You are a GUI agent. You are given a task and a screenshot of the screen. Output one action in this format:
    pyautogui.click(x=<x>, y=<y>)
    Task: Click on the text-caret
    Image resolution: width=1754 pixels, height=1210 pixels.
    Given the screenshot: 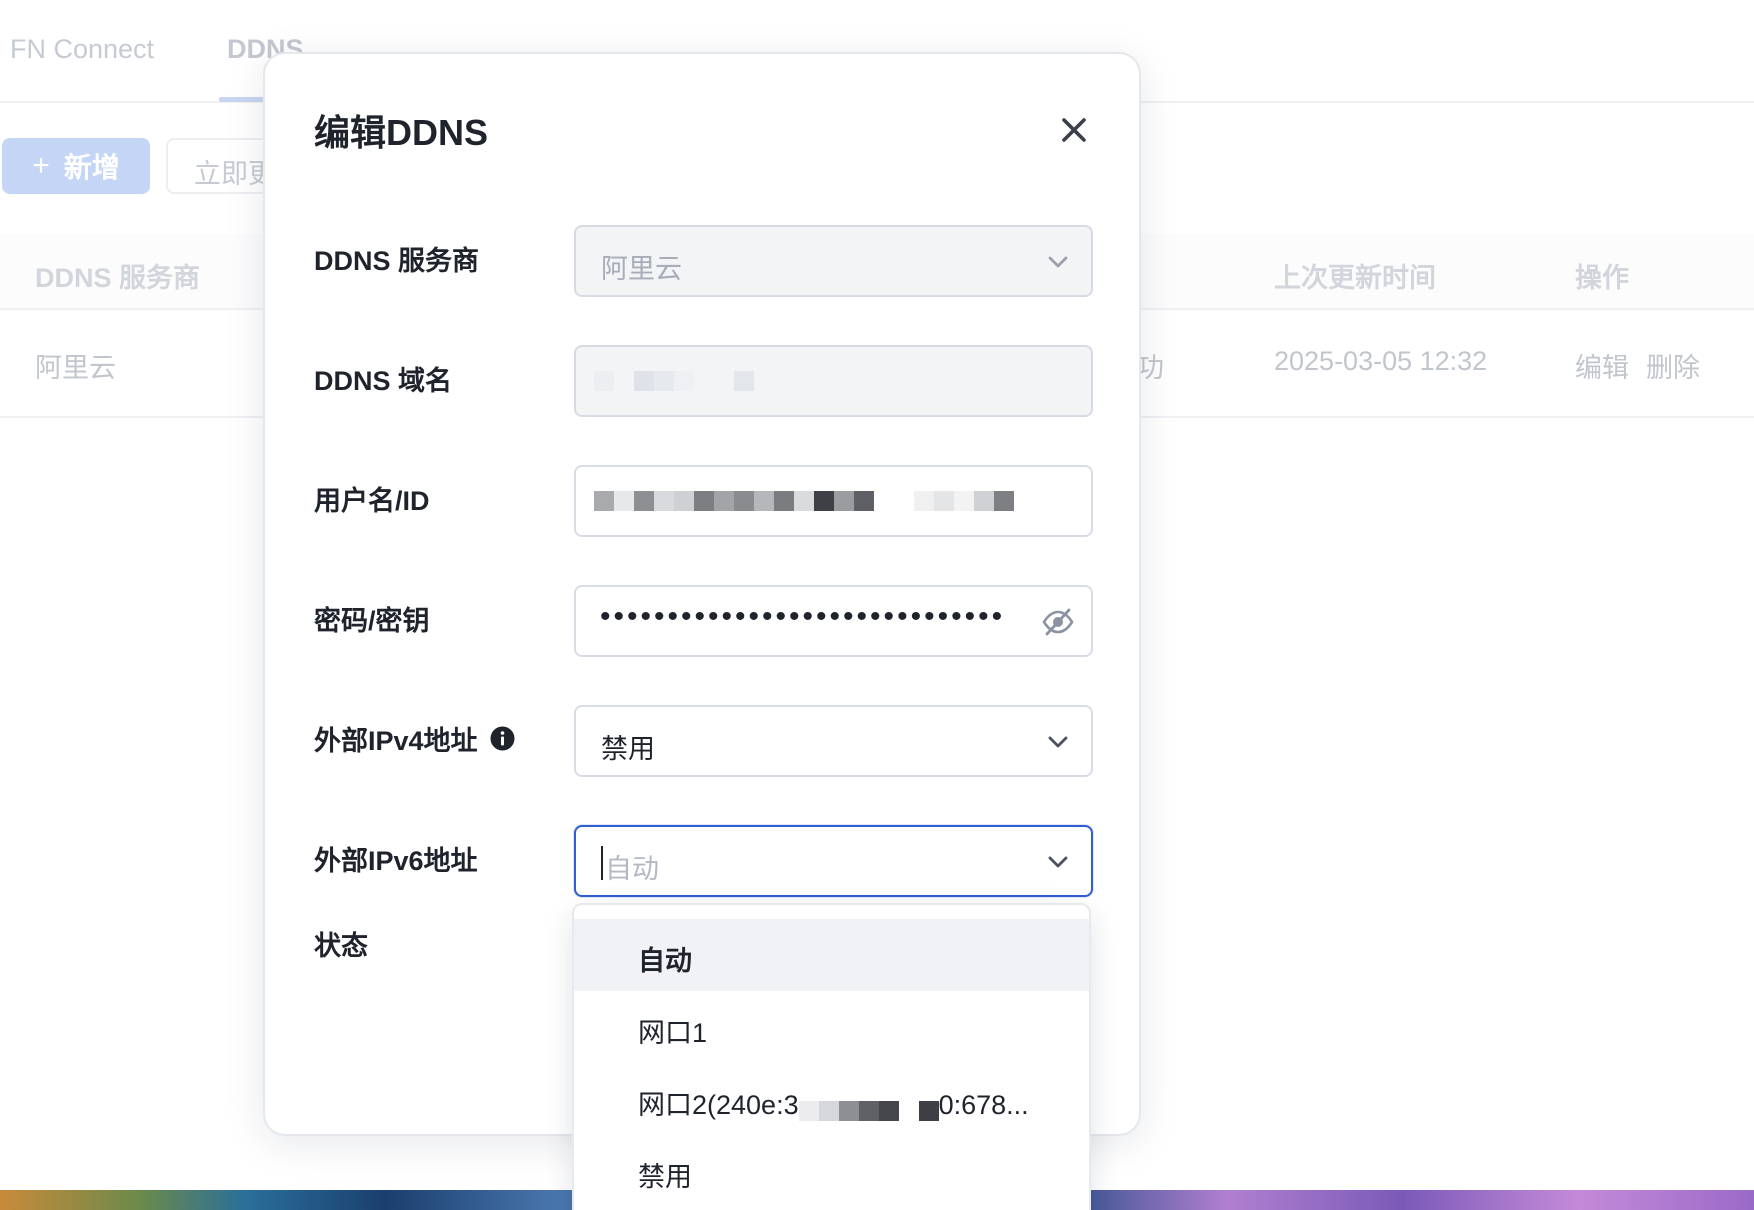 What is the action you would take?
    pyautogui.click(x=602, y=863)
    